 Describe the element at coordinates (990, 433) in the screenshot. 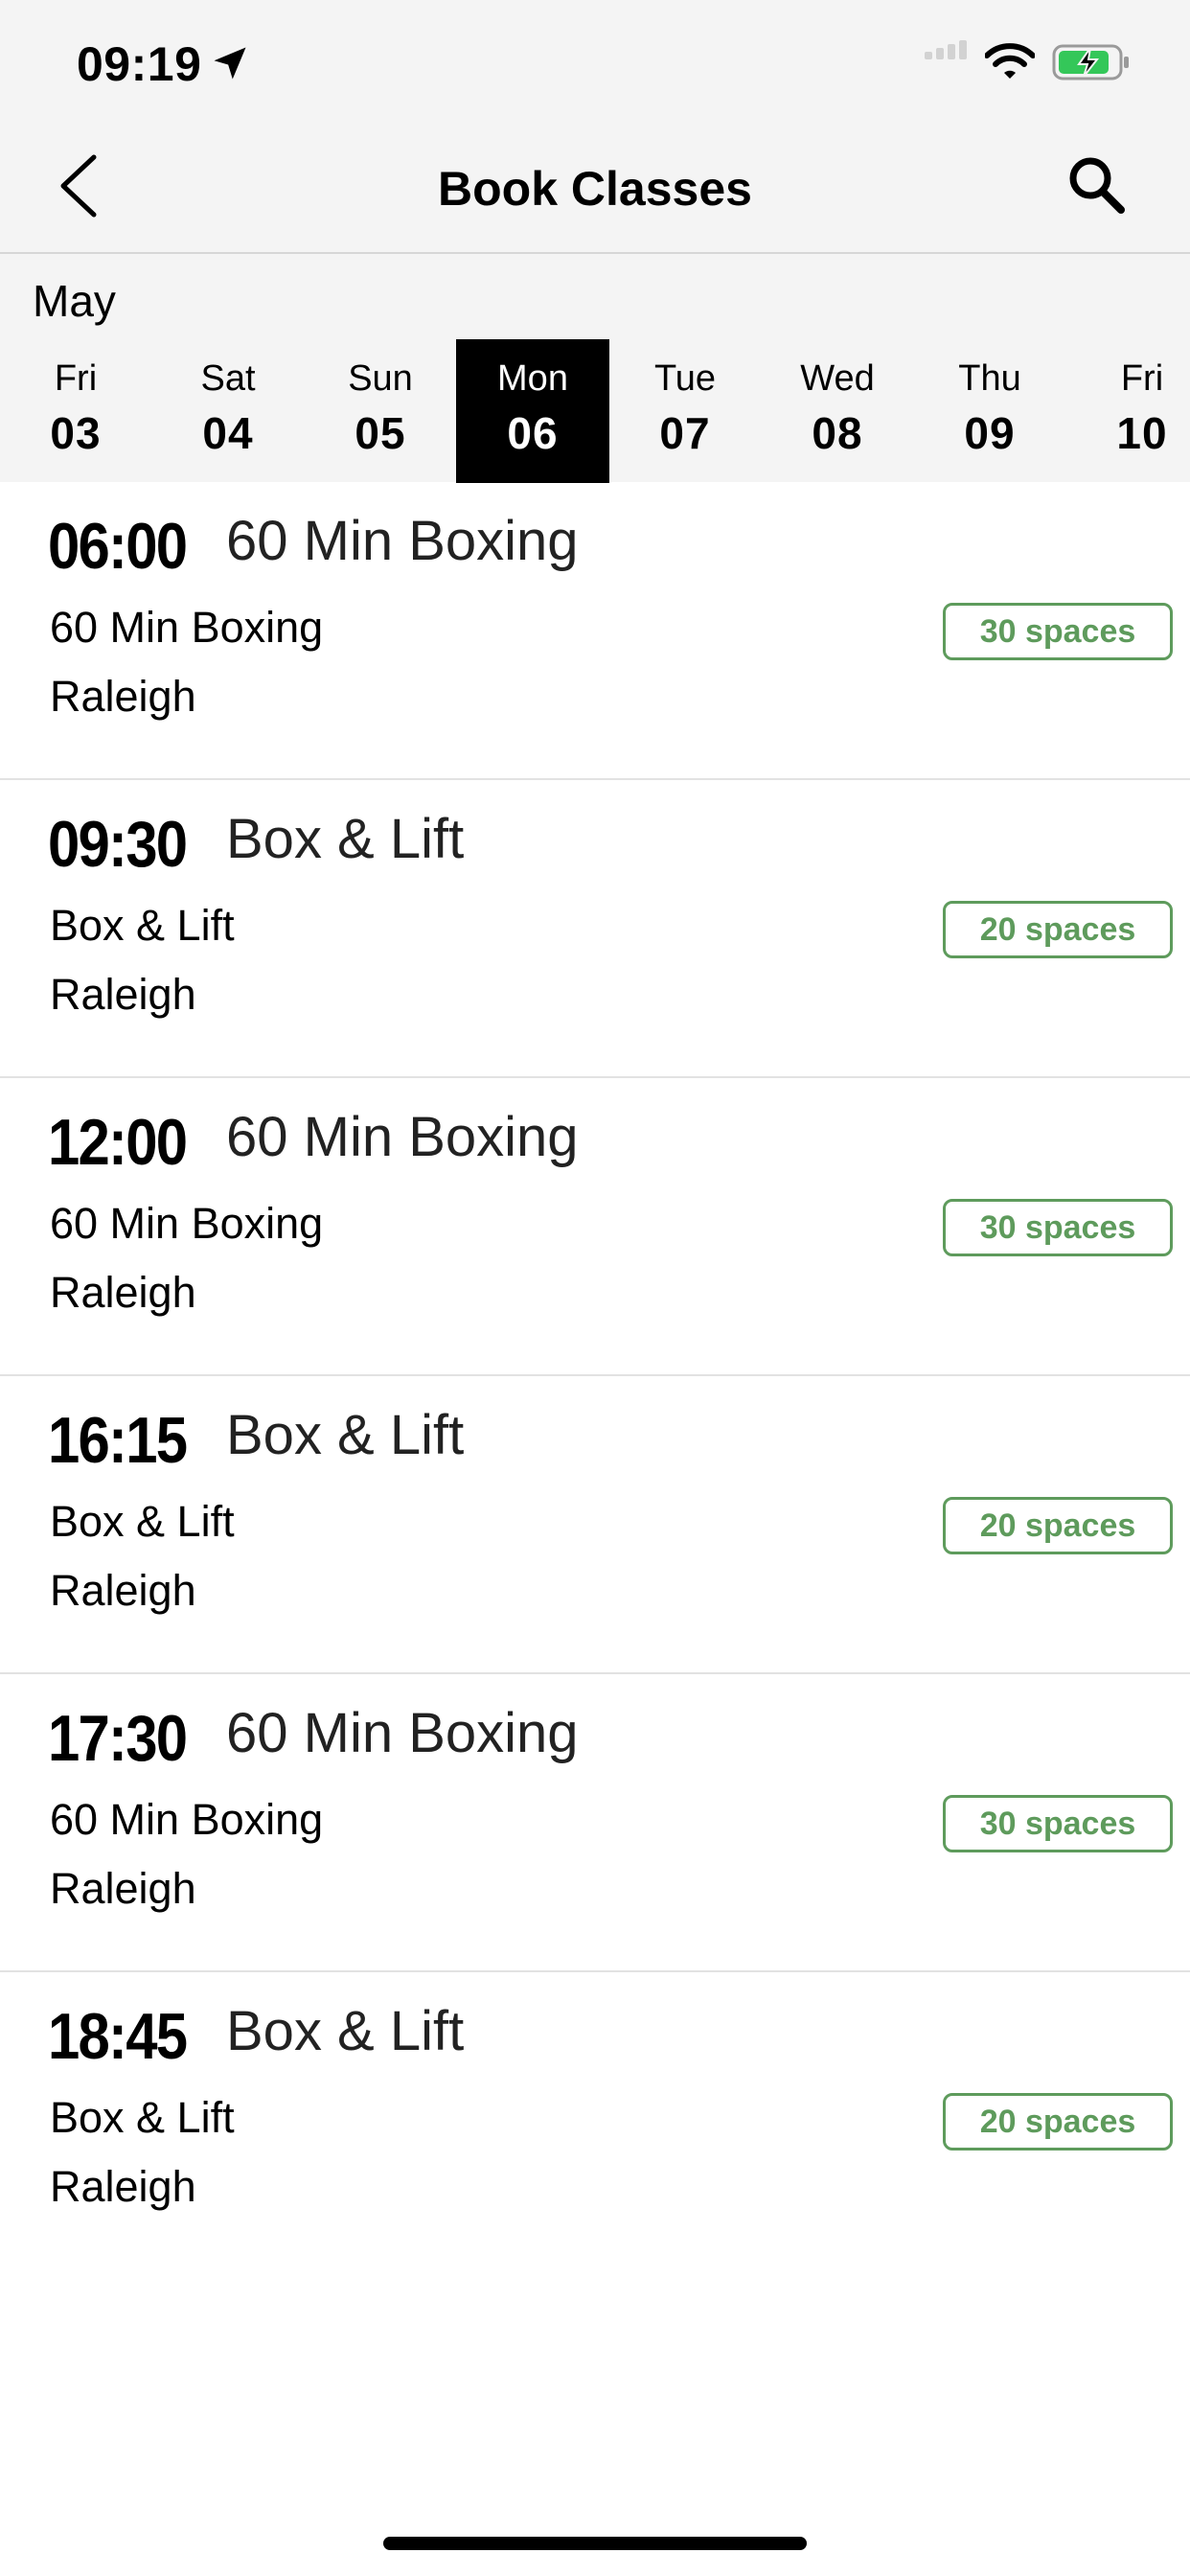

I see `day-number: 09` at that location.